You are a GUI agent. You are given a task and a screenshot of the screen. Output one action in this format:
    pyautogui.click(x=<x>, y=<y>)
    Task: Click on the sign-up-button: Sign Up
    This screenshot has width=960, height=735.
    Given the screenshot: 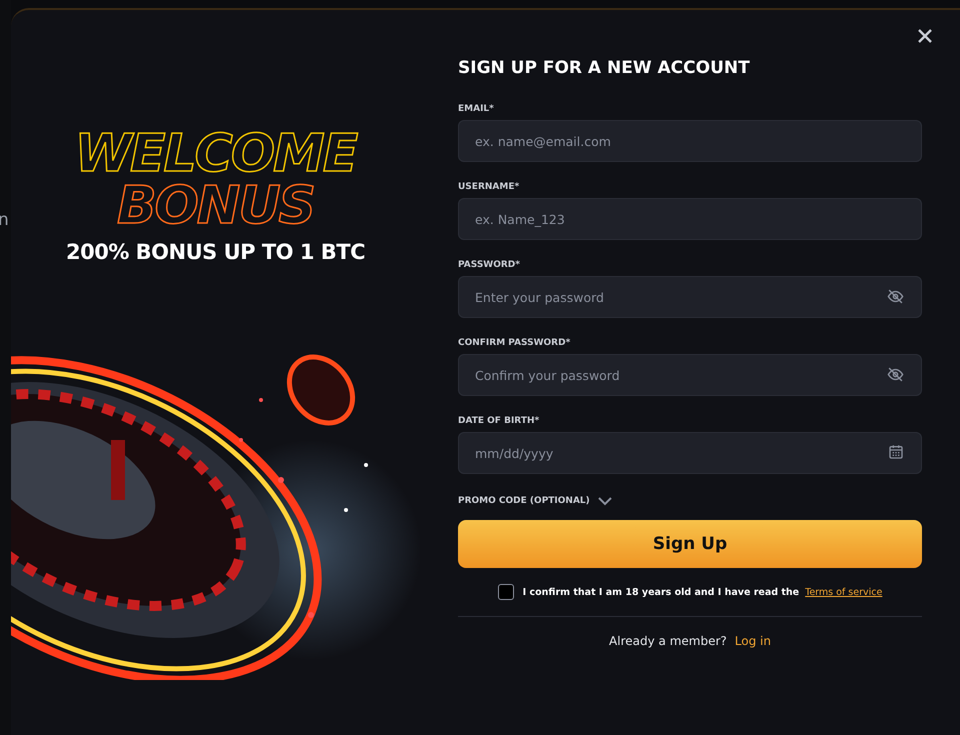 What is the action you would take?
    pyautogui.click(x=690, y=544)
    